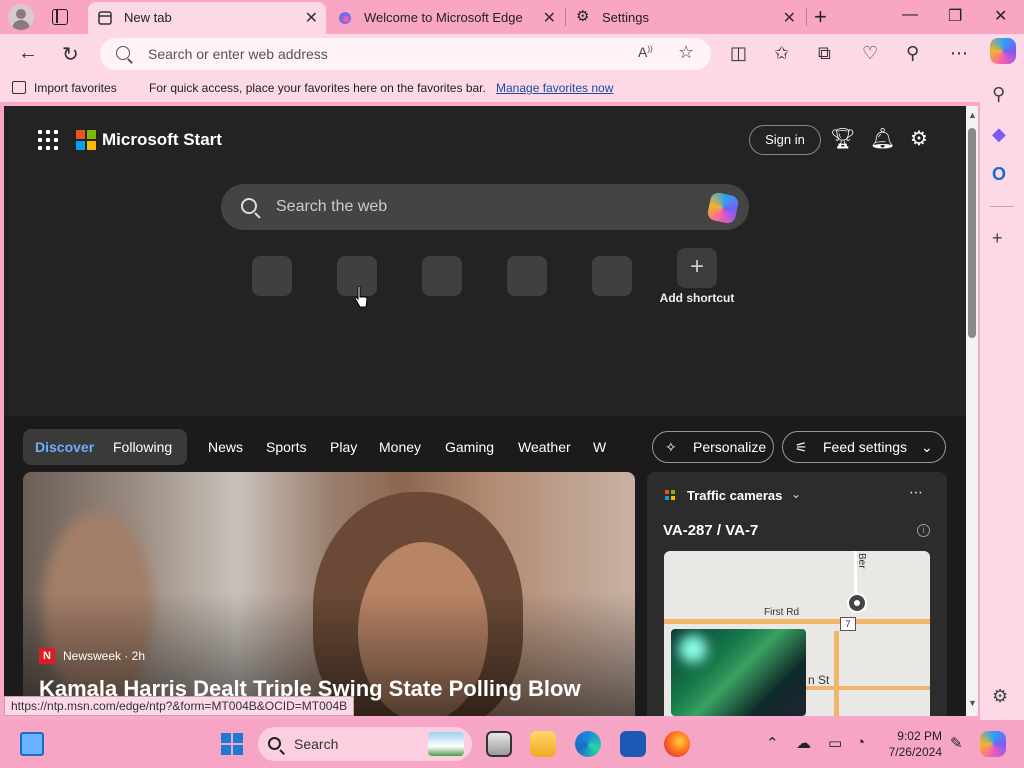 This screenshot has height=768, width=1024. Describe the element at coordinates (47, 656) in the screenshot. I see `newsweek-logo-icon: N` at that location.